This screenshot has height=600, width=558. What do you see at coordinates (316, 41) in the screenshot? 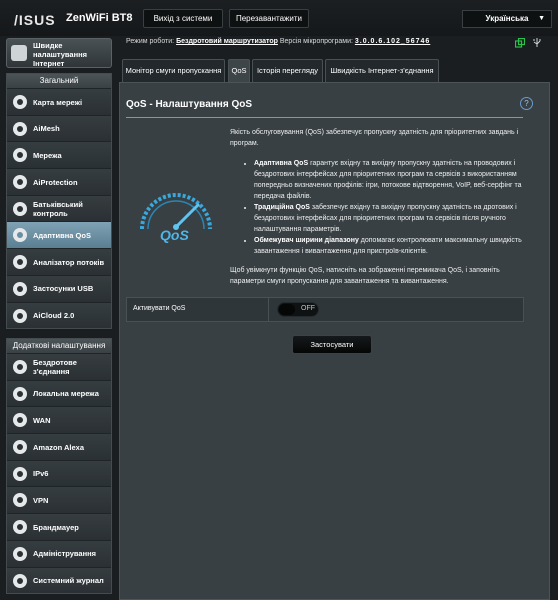
I see `fw-label: Версія мікропрограми:` at bounding box center [316, 41].